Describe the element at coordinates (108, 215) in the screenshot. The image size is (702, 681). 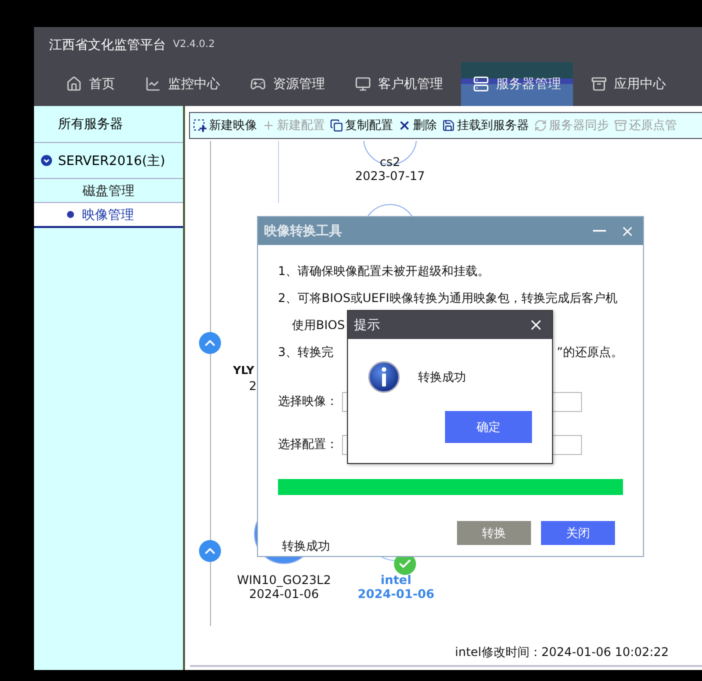
I see `sidebar-item: 映像管理` at that location.